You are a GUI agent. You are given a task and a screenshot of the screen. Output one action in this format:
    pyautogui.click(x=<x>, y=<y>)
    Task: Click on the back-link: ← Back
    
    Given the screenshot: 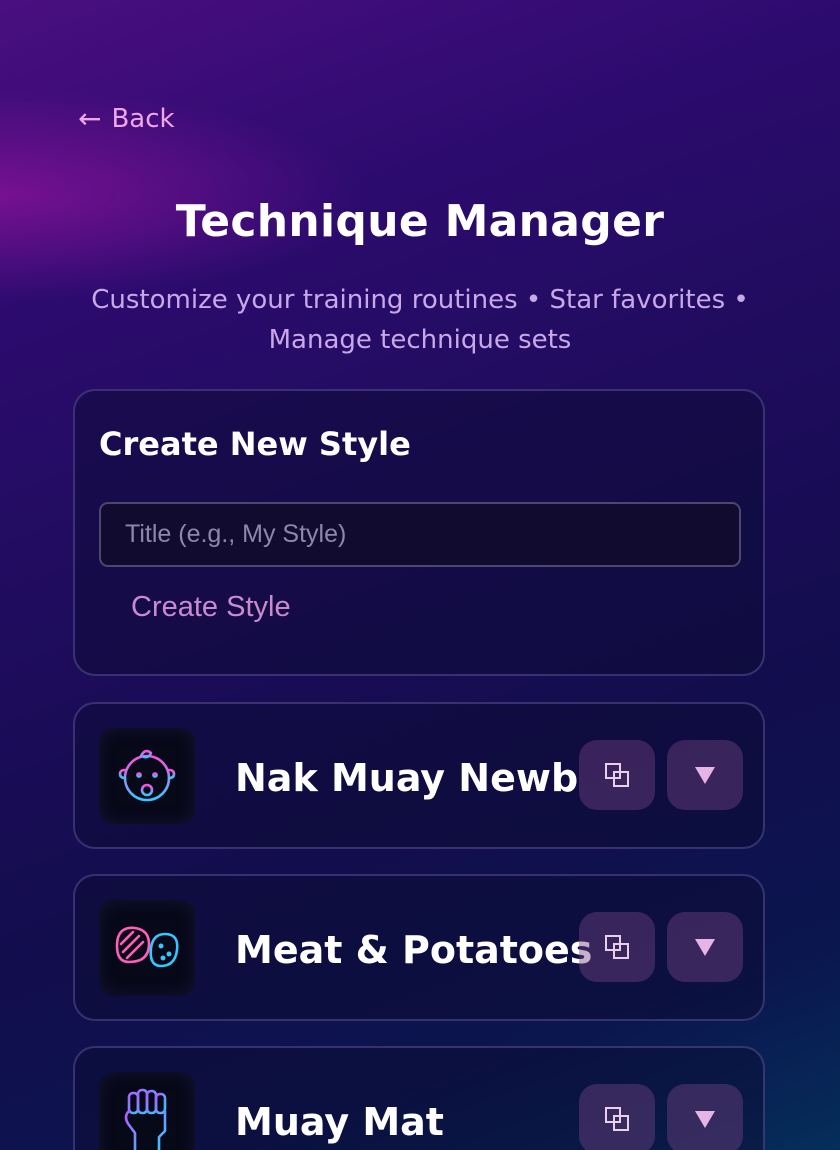 What is the action you would take?
    pyautogui.click(x=126, y=119)
    